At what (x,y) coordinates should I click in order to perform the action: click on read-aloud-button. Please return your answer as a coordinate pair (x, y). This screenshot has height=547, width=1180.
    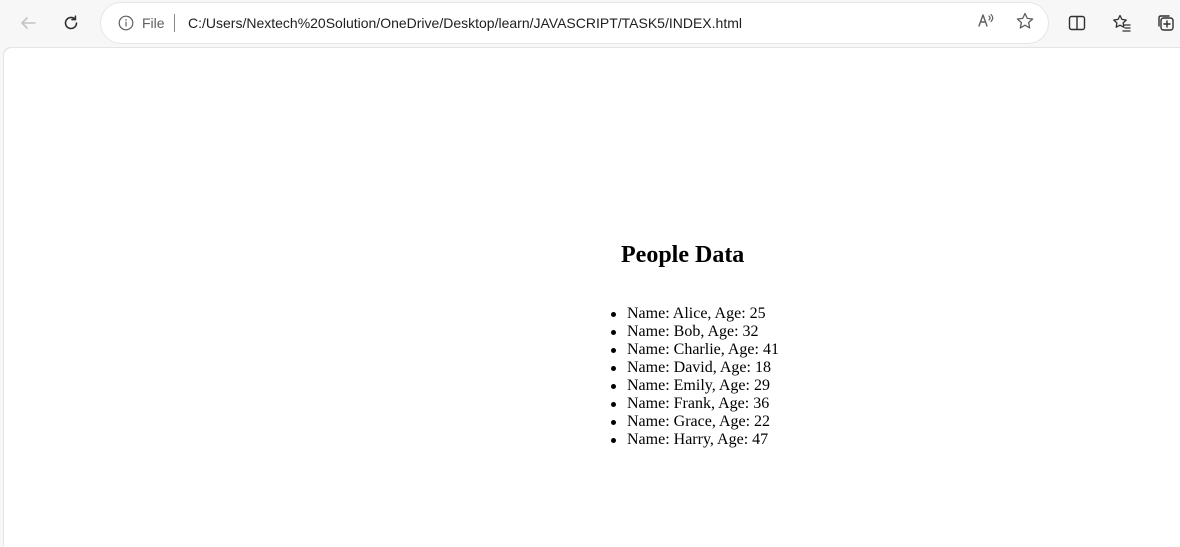
    Looking at the image, I should click on (986, 23).